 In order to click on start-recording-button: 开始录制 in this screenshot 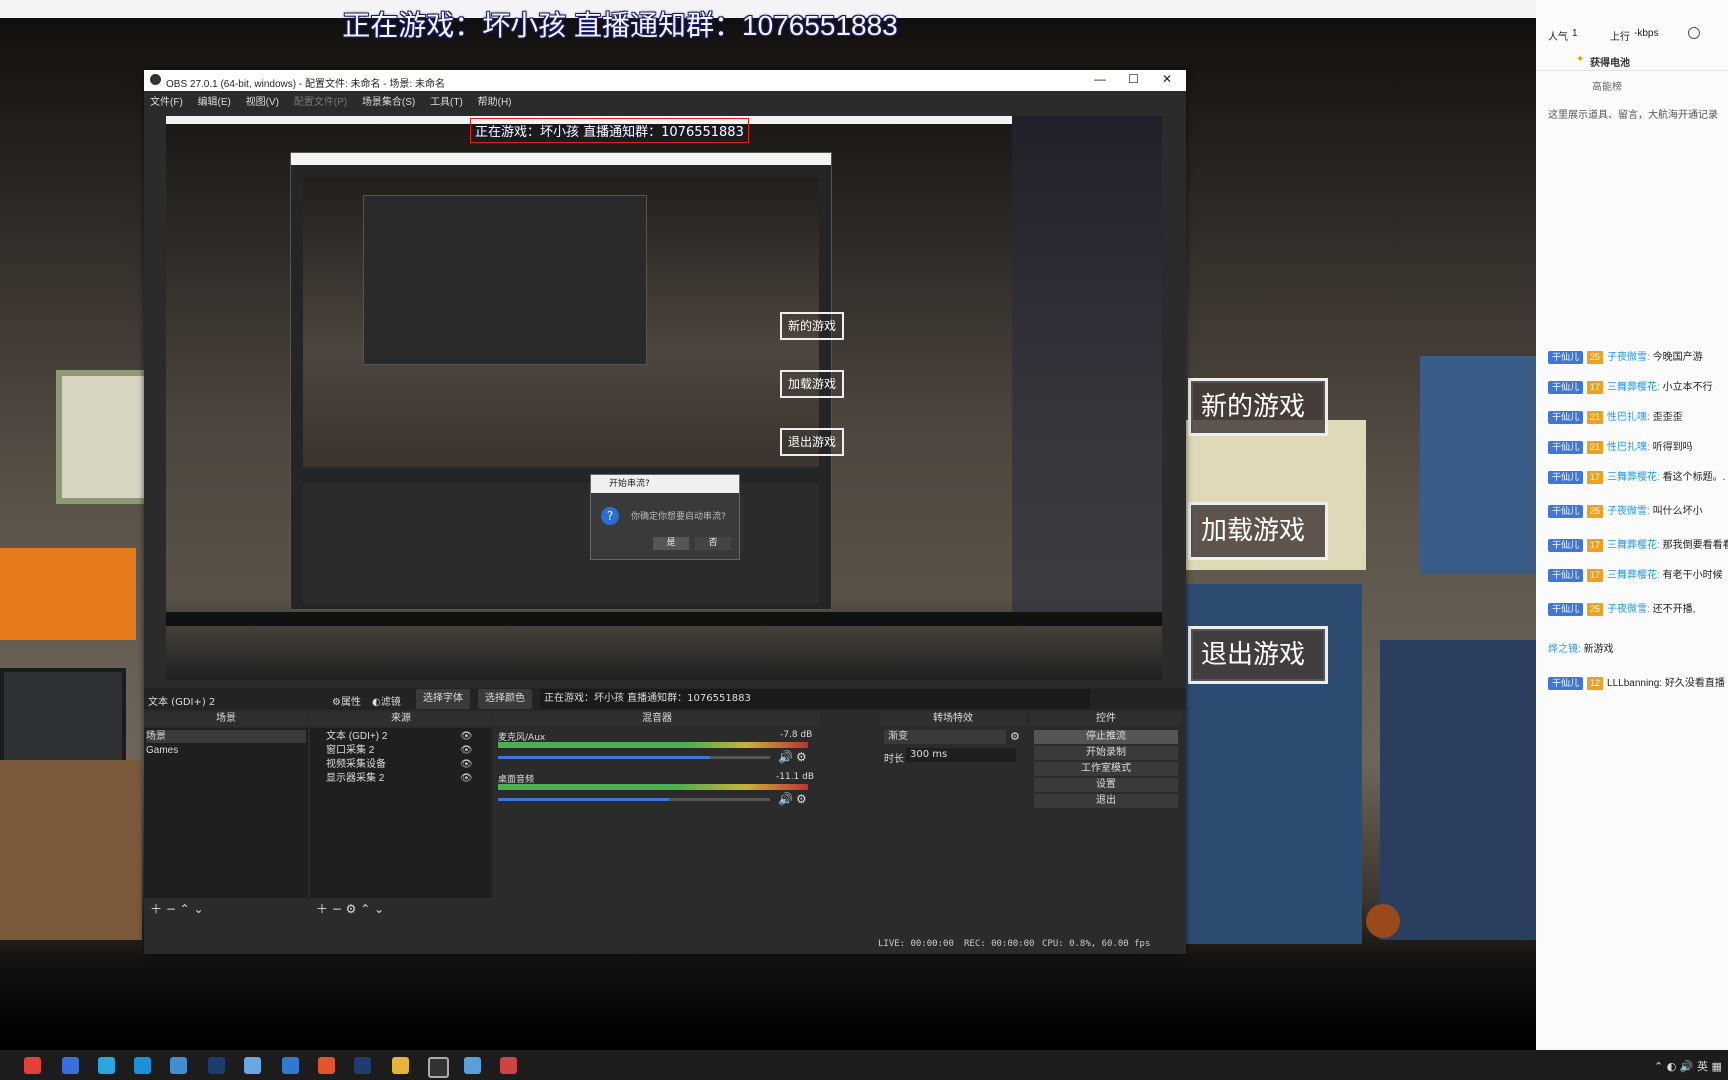, I will do `click(1106, 753)`.